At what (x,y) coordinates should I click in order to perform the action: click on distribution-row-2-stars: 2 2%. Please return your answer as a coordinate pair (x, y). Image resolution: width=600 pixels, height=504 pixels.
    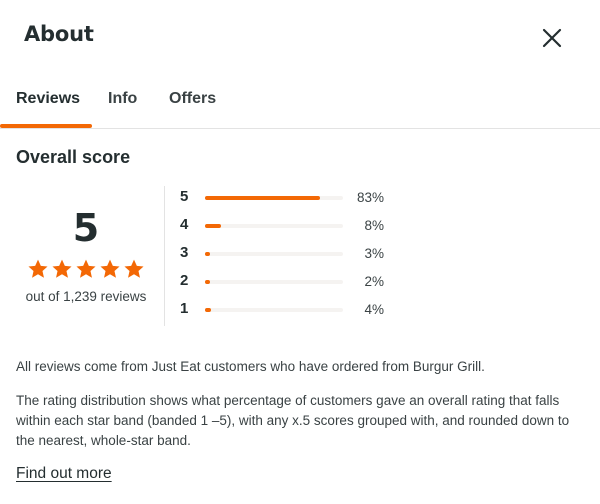
    Looking at the image, I should click on (290, 282).